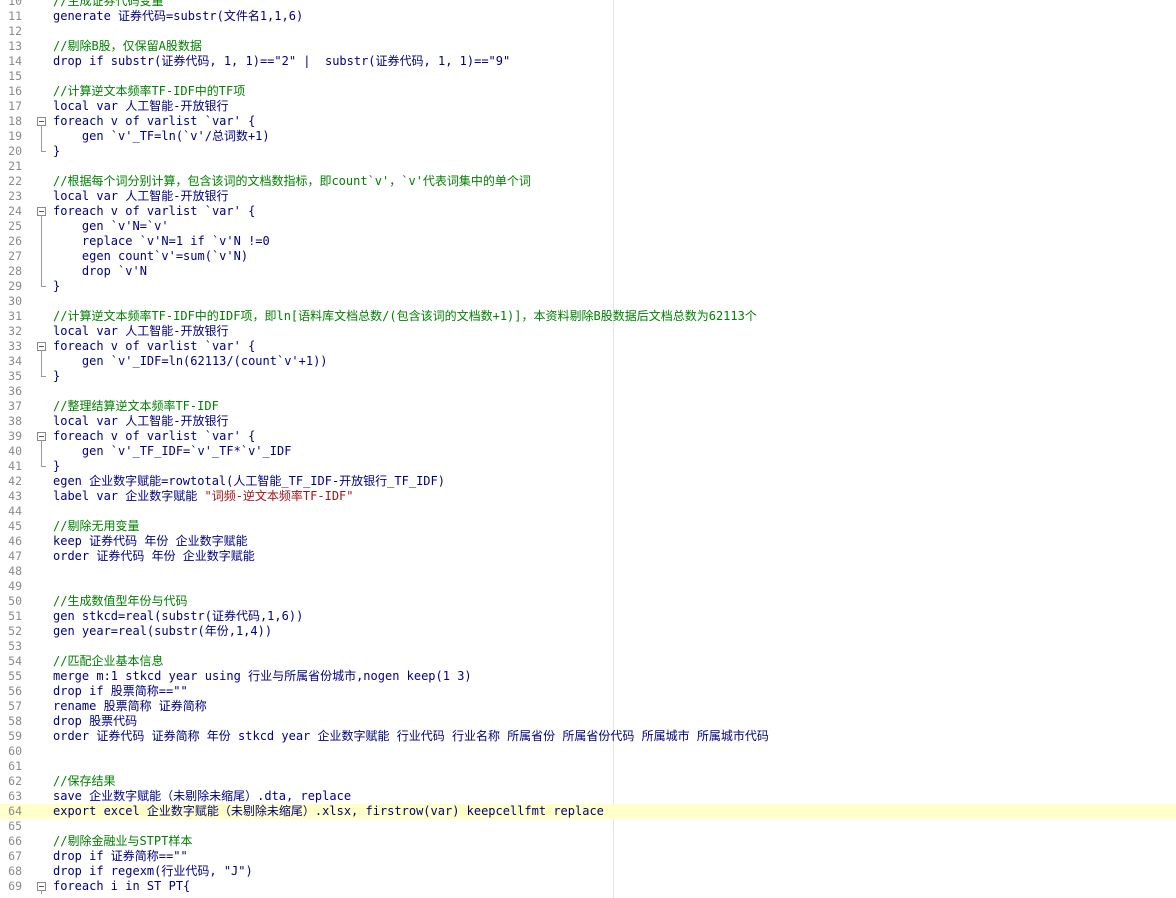 This screenshot has width=1176, height=898. Describe the element at coordinates (588, 331) in the screenshot. I see `code-line: 32 local var 人工智能-开放银行` at that location.